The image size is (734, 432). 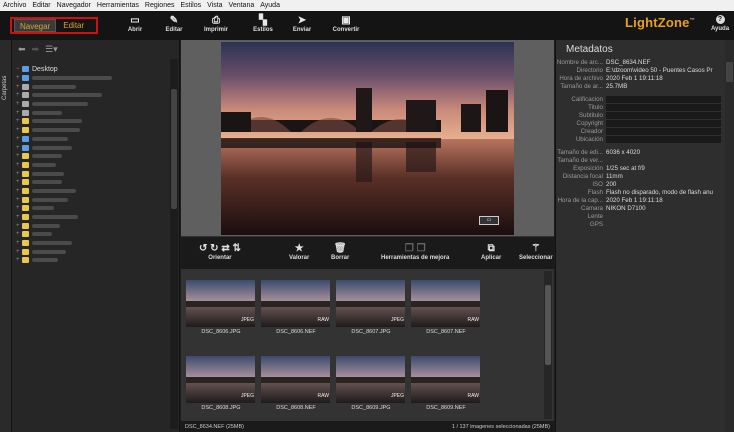 What do you see at coordinates (190, 5) in the screenshot?
I see `menu-estilos: Estilos` at bounding box center [190, 5].